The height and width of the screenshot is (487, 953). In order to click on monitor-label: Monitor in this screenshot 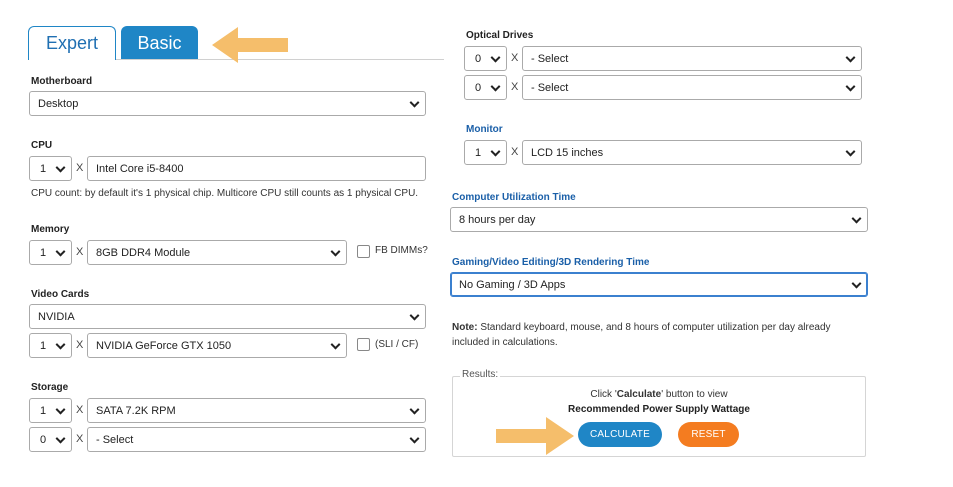, I will do `click(484, 129)`.